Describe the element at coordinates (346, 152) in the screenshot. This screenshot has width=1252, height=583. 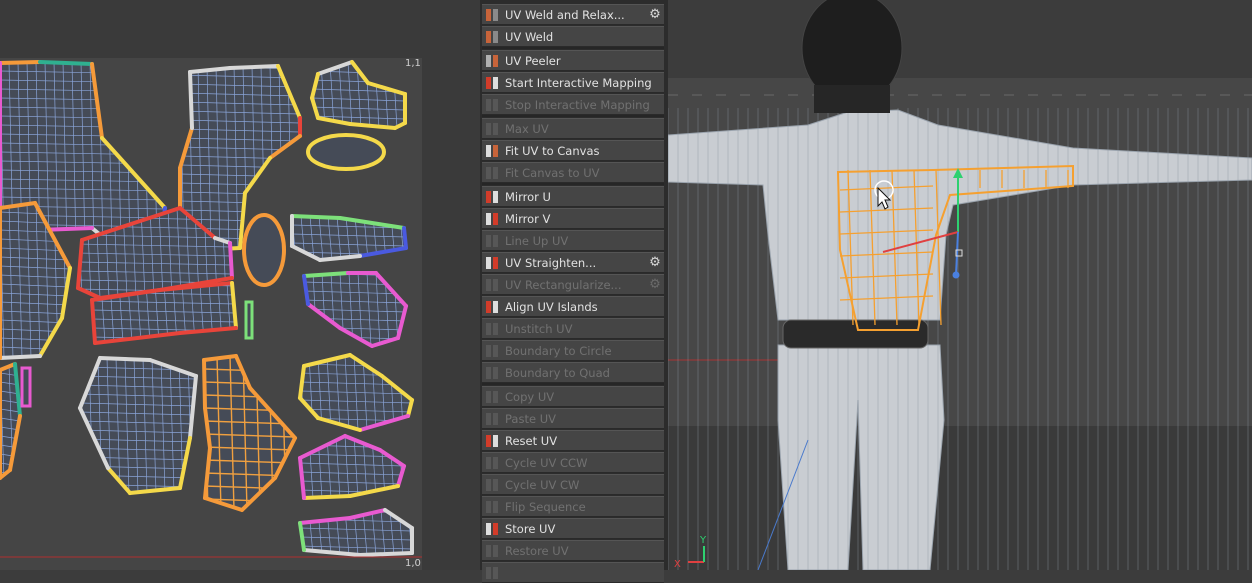
I see `uv-island-ellipse` at that location.